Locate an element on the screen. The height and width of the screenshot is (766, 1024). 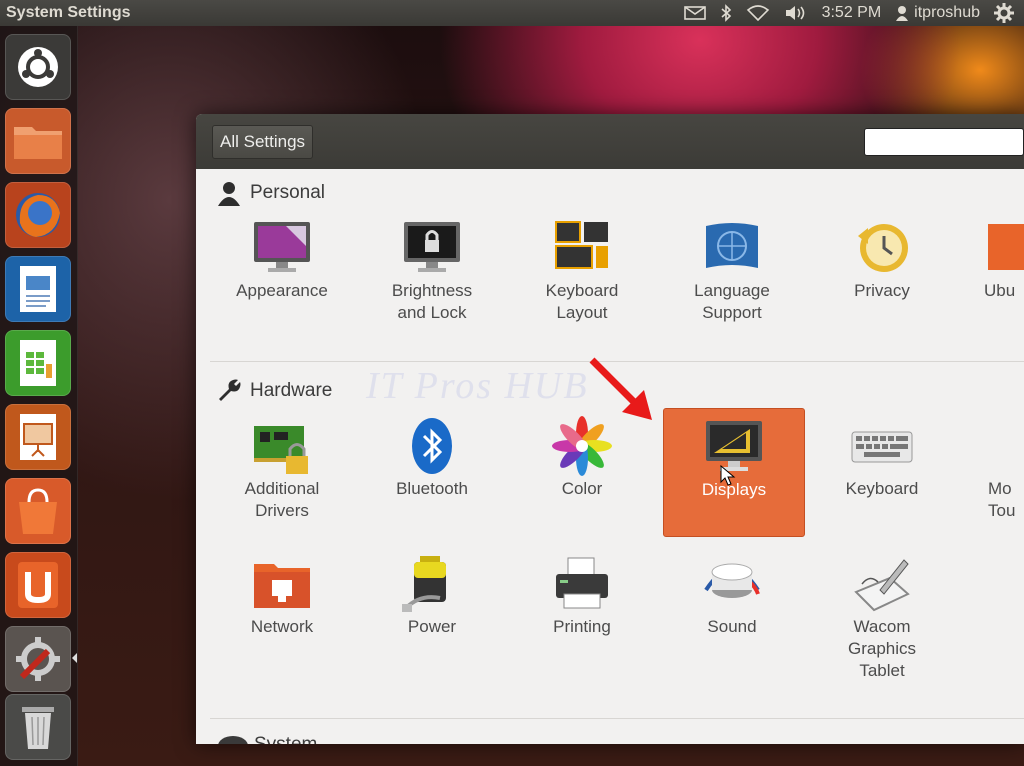
user-name: itproshub is located at coordinates (947, 12).